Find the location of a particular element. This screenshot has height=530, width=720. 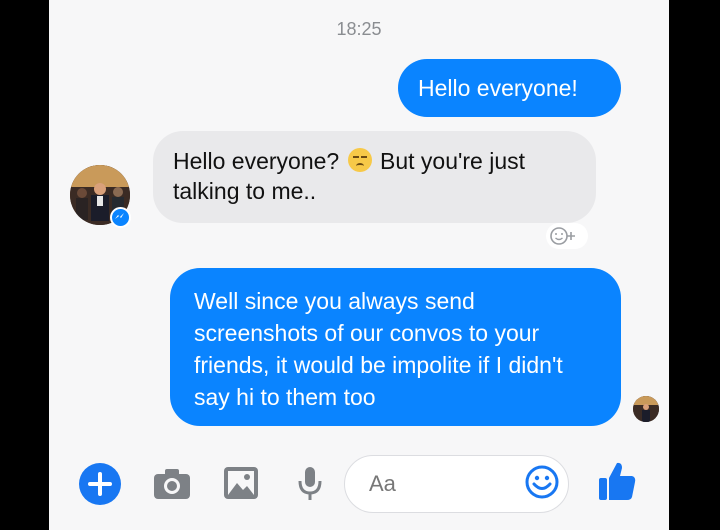

message-text-part: Hello everyone? is located at coordinates (259, 161).